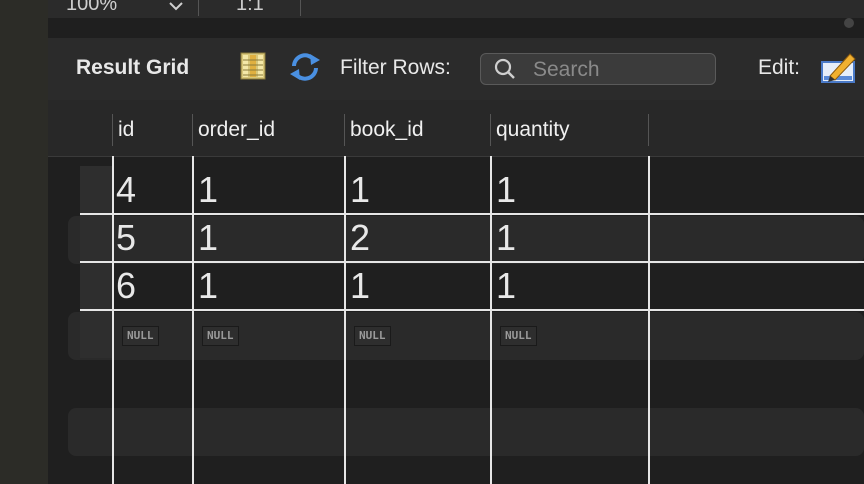 The width and height of the screenshot is (864, 484). Describe the element at coordinates (456, 128) in the screenshot. I see `grid-header: id order_id book_id quantity` at that location.